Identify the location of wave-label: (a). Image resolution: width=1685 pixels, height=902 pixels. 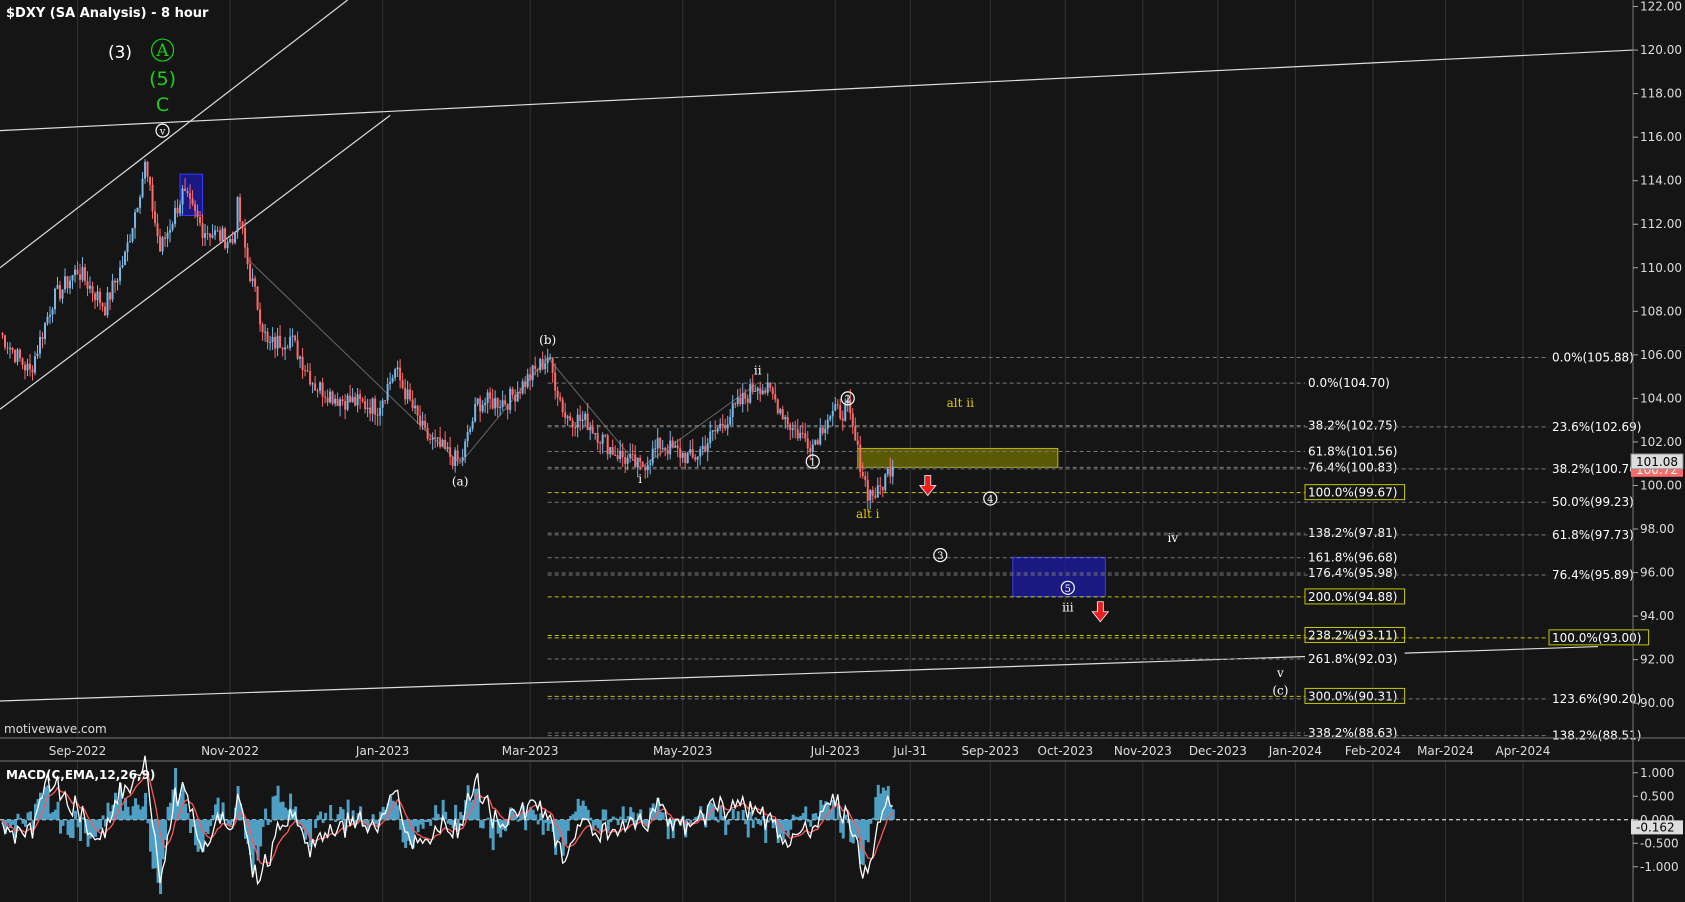
(460, 481).